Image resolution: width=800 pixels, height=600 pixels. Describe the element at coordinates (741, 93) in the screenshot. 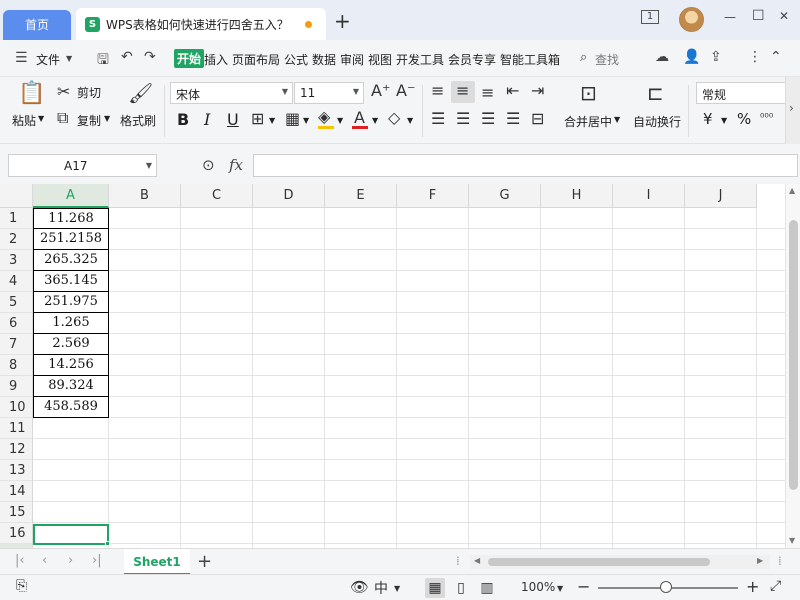

I see `number-format-select: 常规` at that location.